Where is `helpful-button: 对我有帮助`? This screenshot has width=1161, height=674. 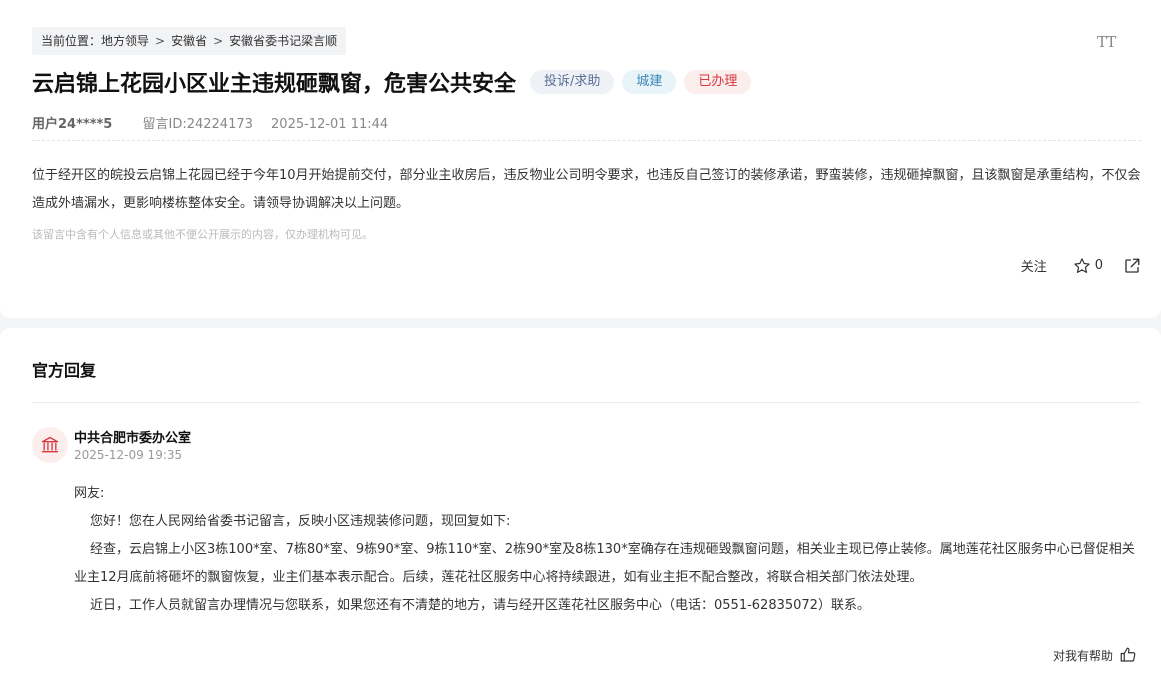 helpful-button: 对我有帮助 is located at coordinates (1095, 655).